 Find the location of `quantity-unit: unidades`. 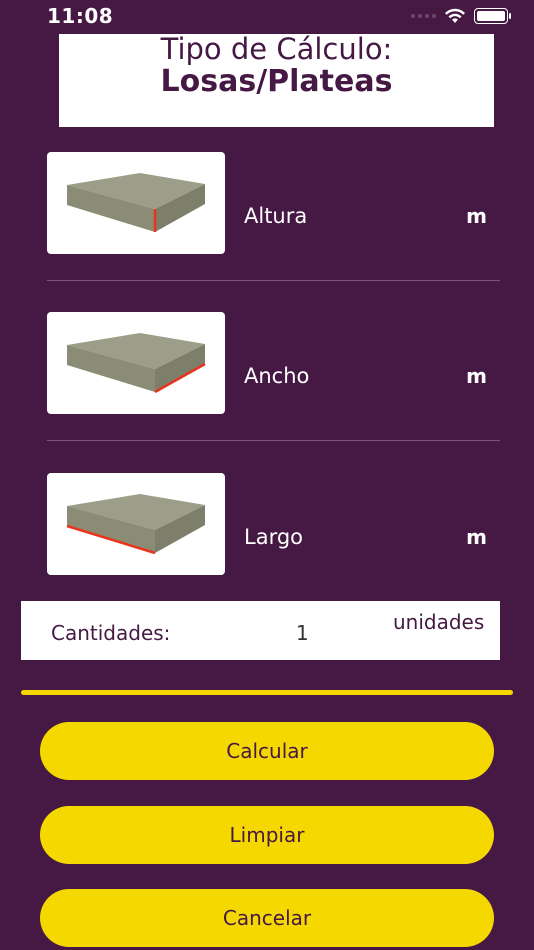

quantity-unit: unidades is located at coordinates (439, 622).